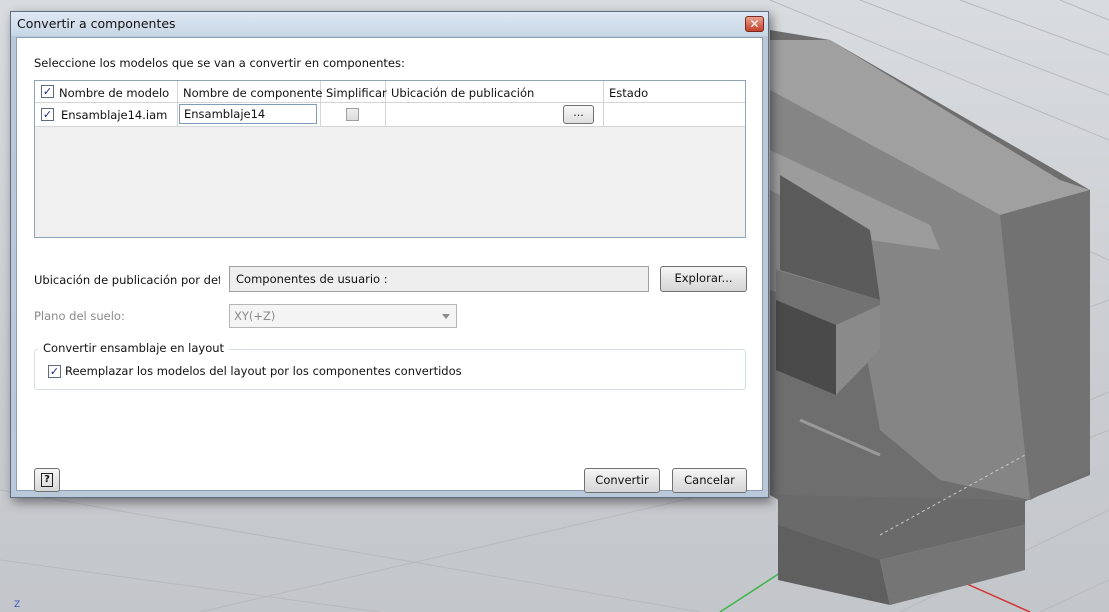 The width and height of the screenshot is (1109, 612). What do you see at coordinates (127, 280) in the screenshot?
I see `default-location-label: Ubicación de publicación por defecto` at bounding box center [127, 280].